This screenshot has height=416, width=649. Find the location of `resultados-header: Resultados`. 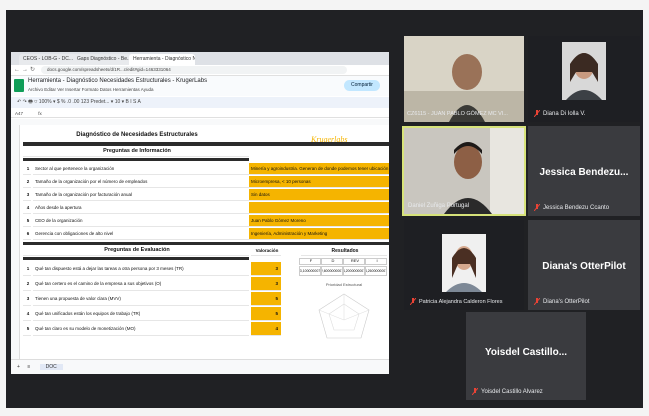

resultados-header: Resultados is located at coordinates (344, 251).